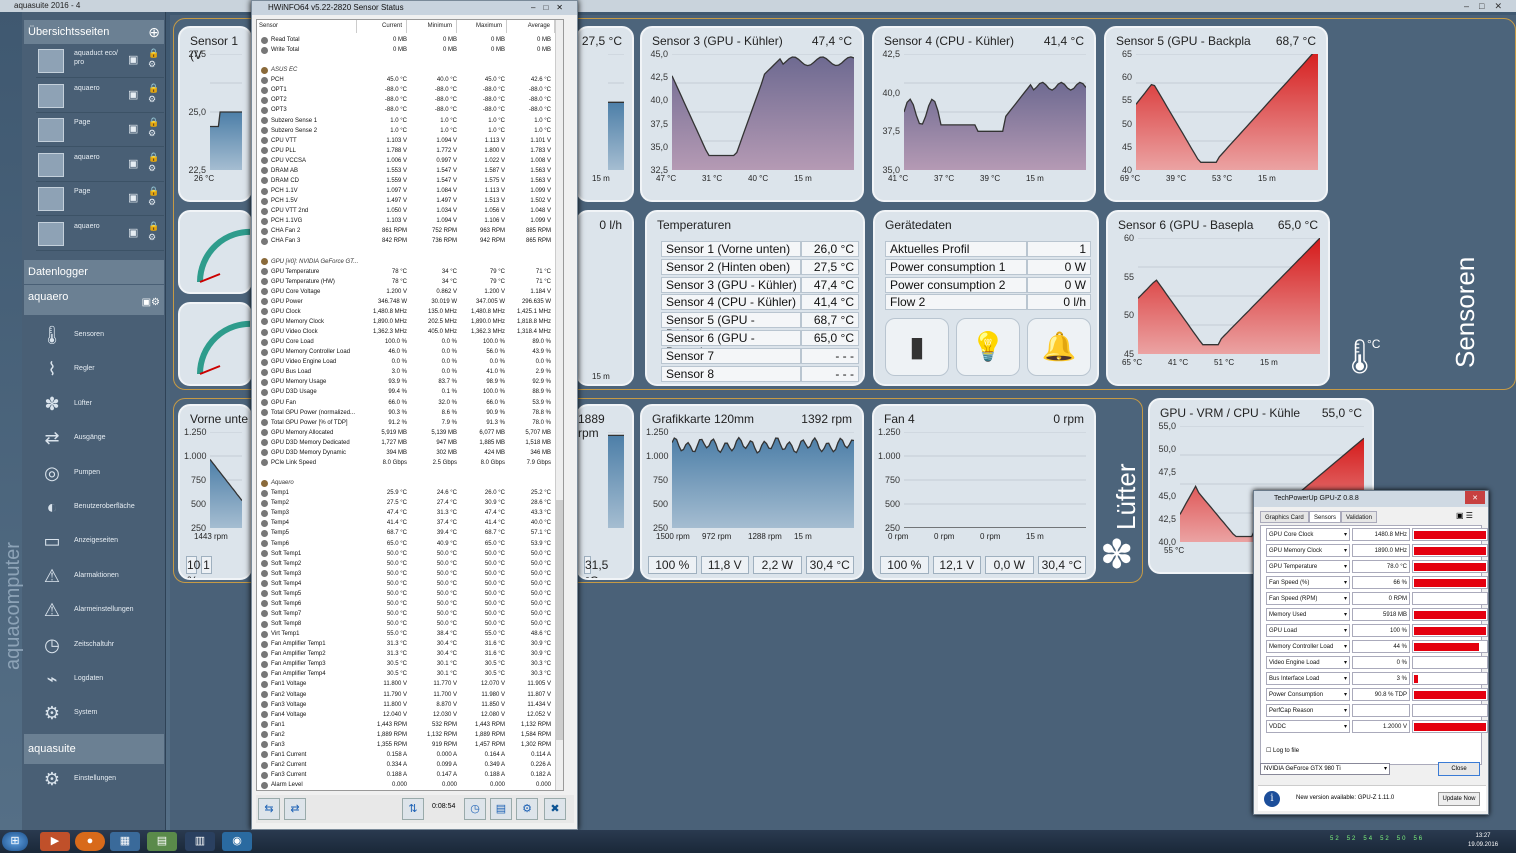 Image resolution: width=1516 pixels, height=853 pixels. I want to click on close-icon: ✕, so click(1475, 497).